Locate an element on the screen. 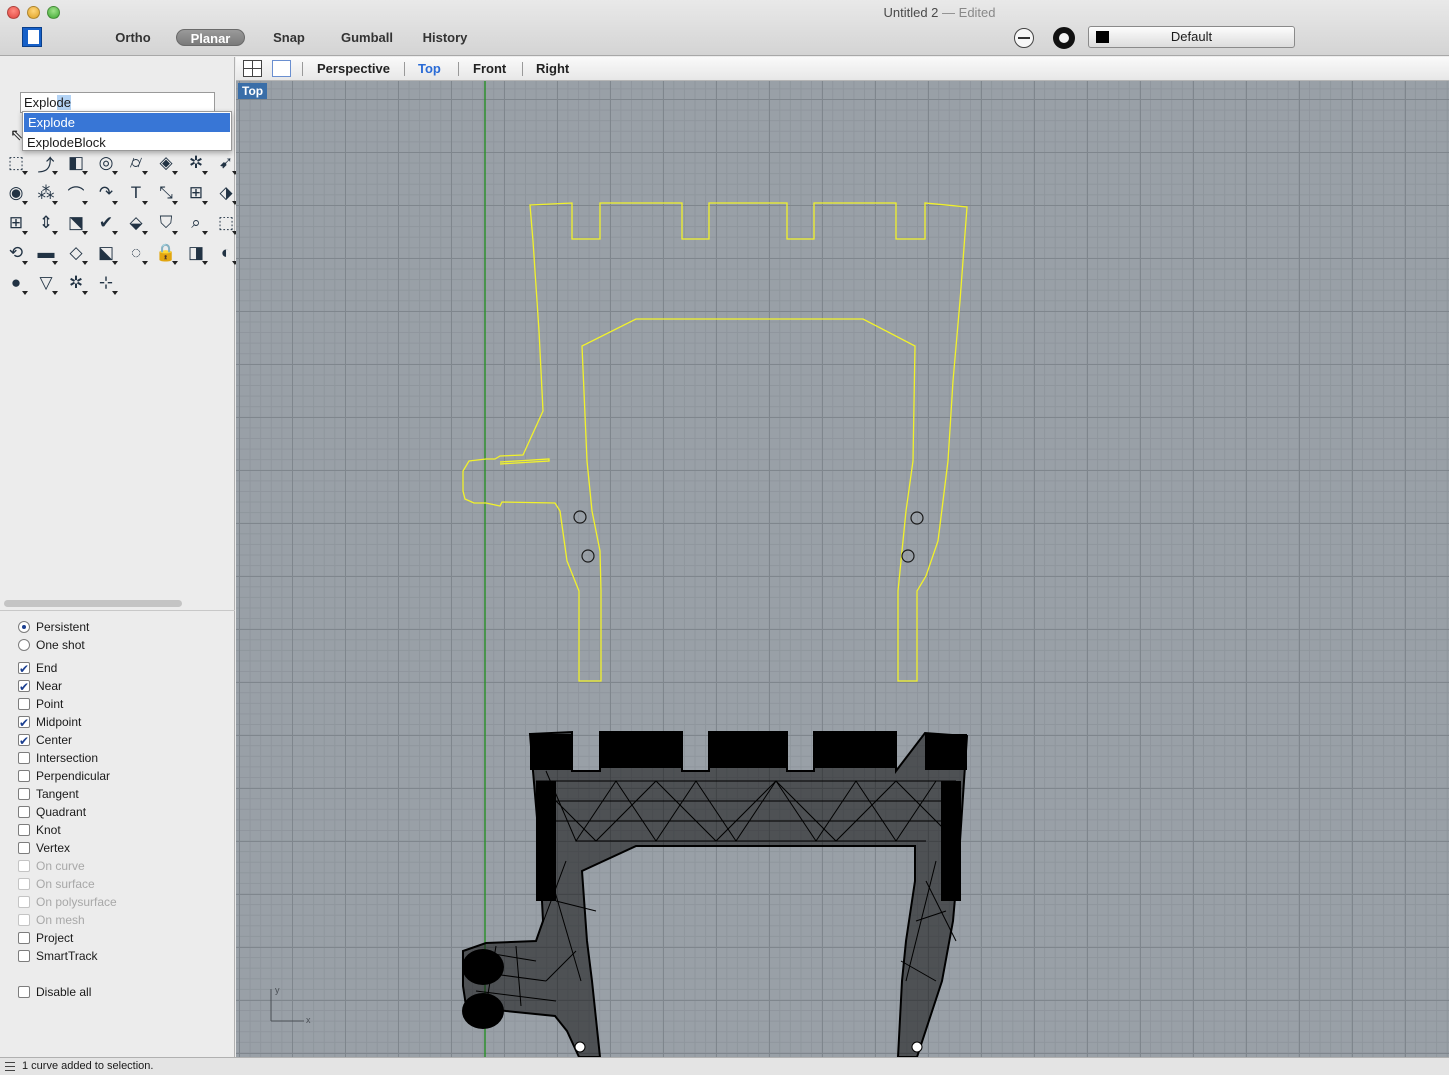 This screenshot has height=1075, width=1449. single-viewport-layout-icon is located at coordinates (281, 68).